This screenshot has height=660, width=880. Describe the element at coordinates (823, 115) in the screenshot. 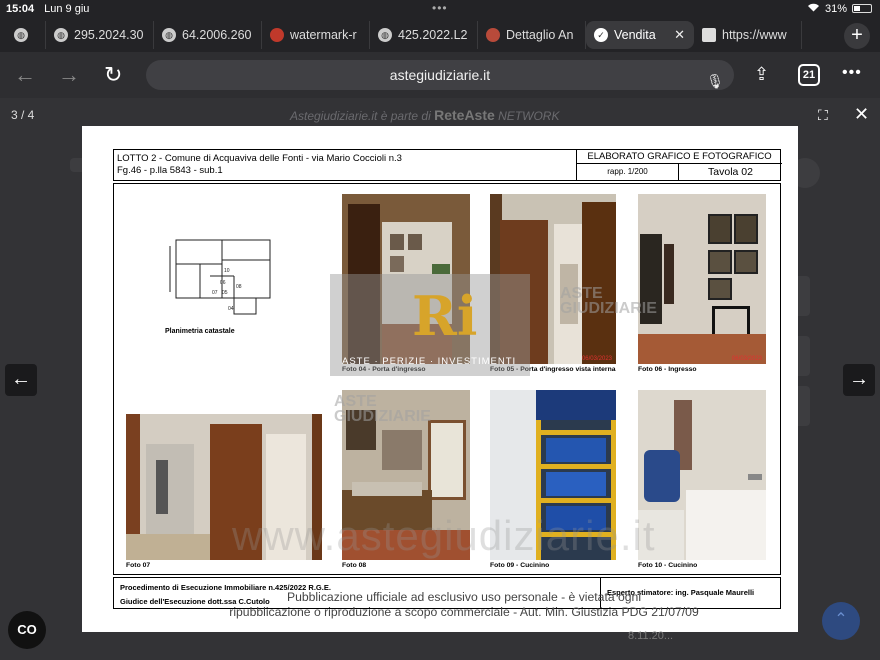

I see `fullscreen-icon: ⛶` at that location.